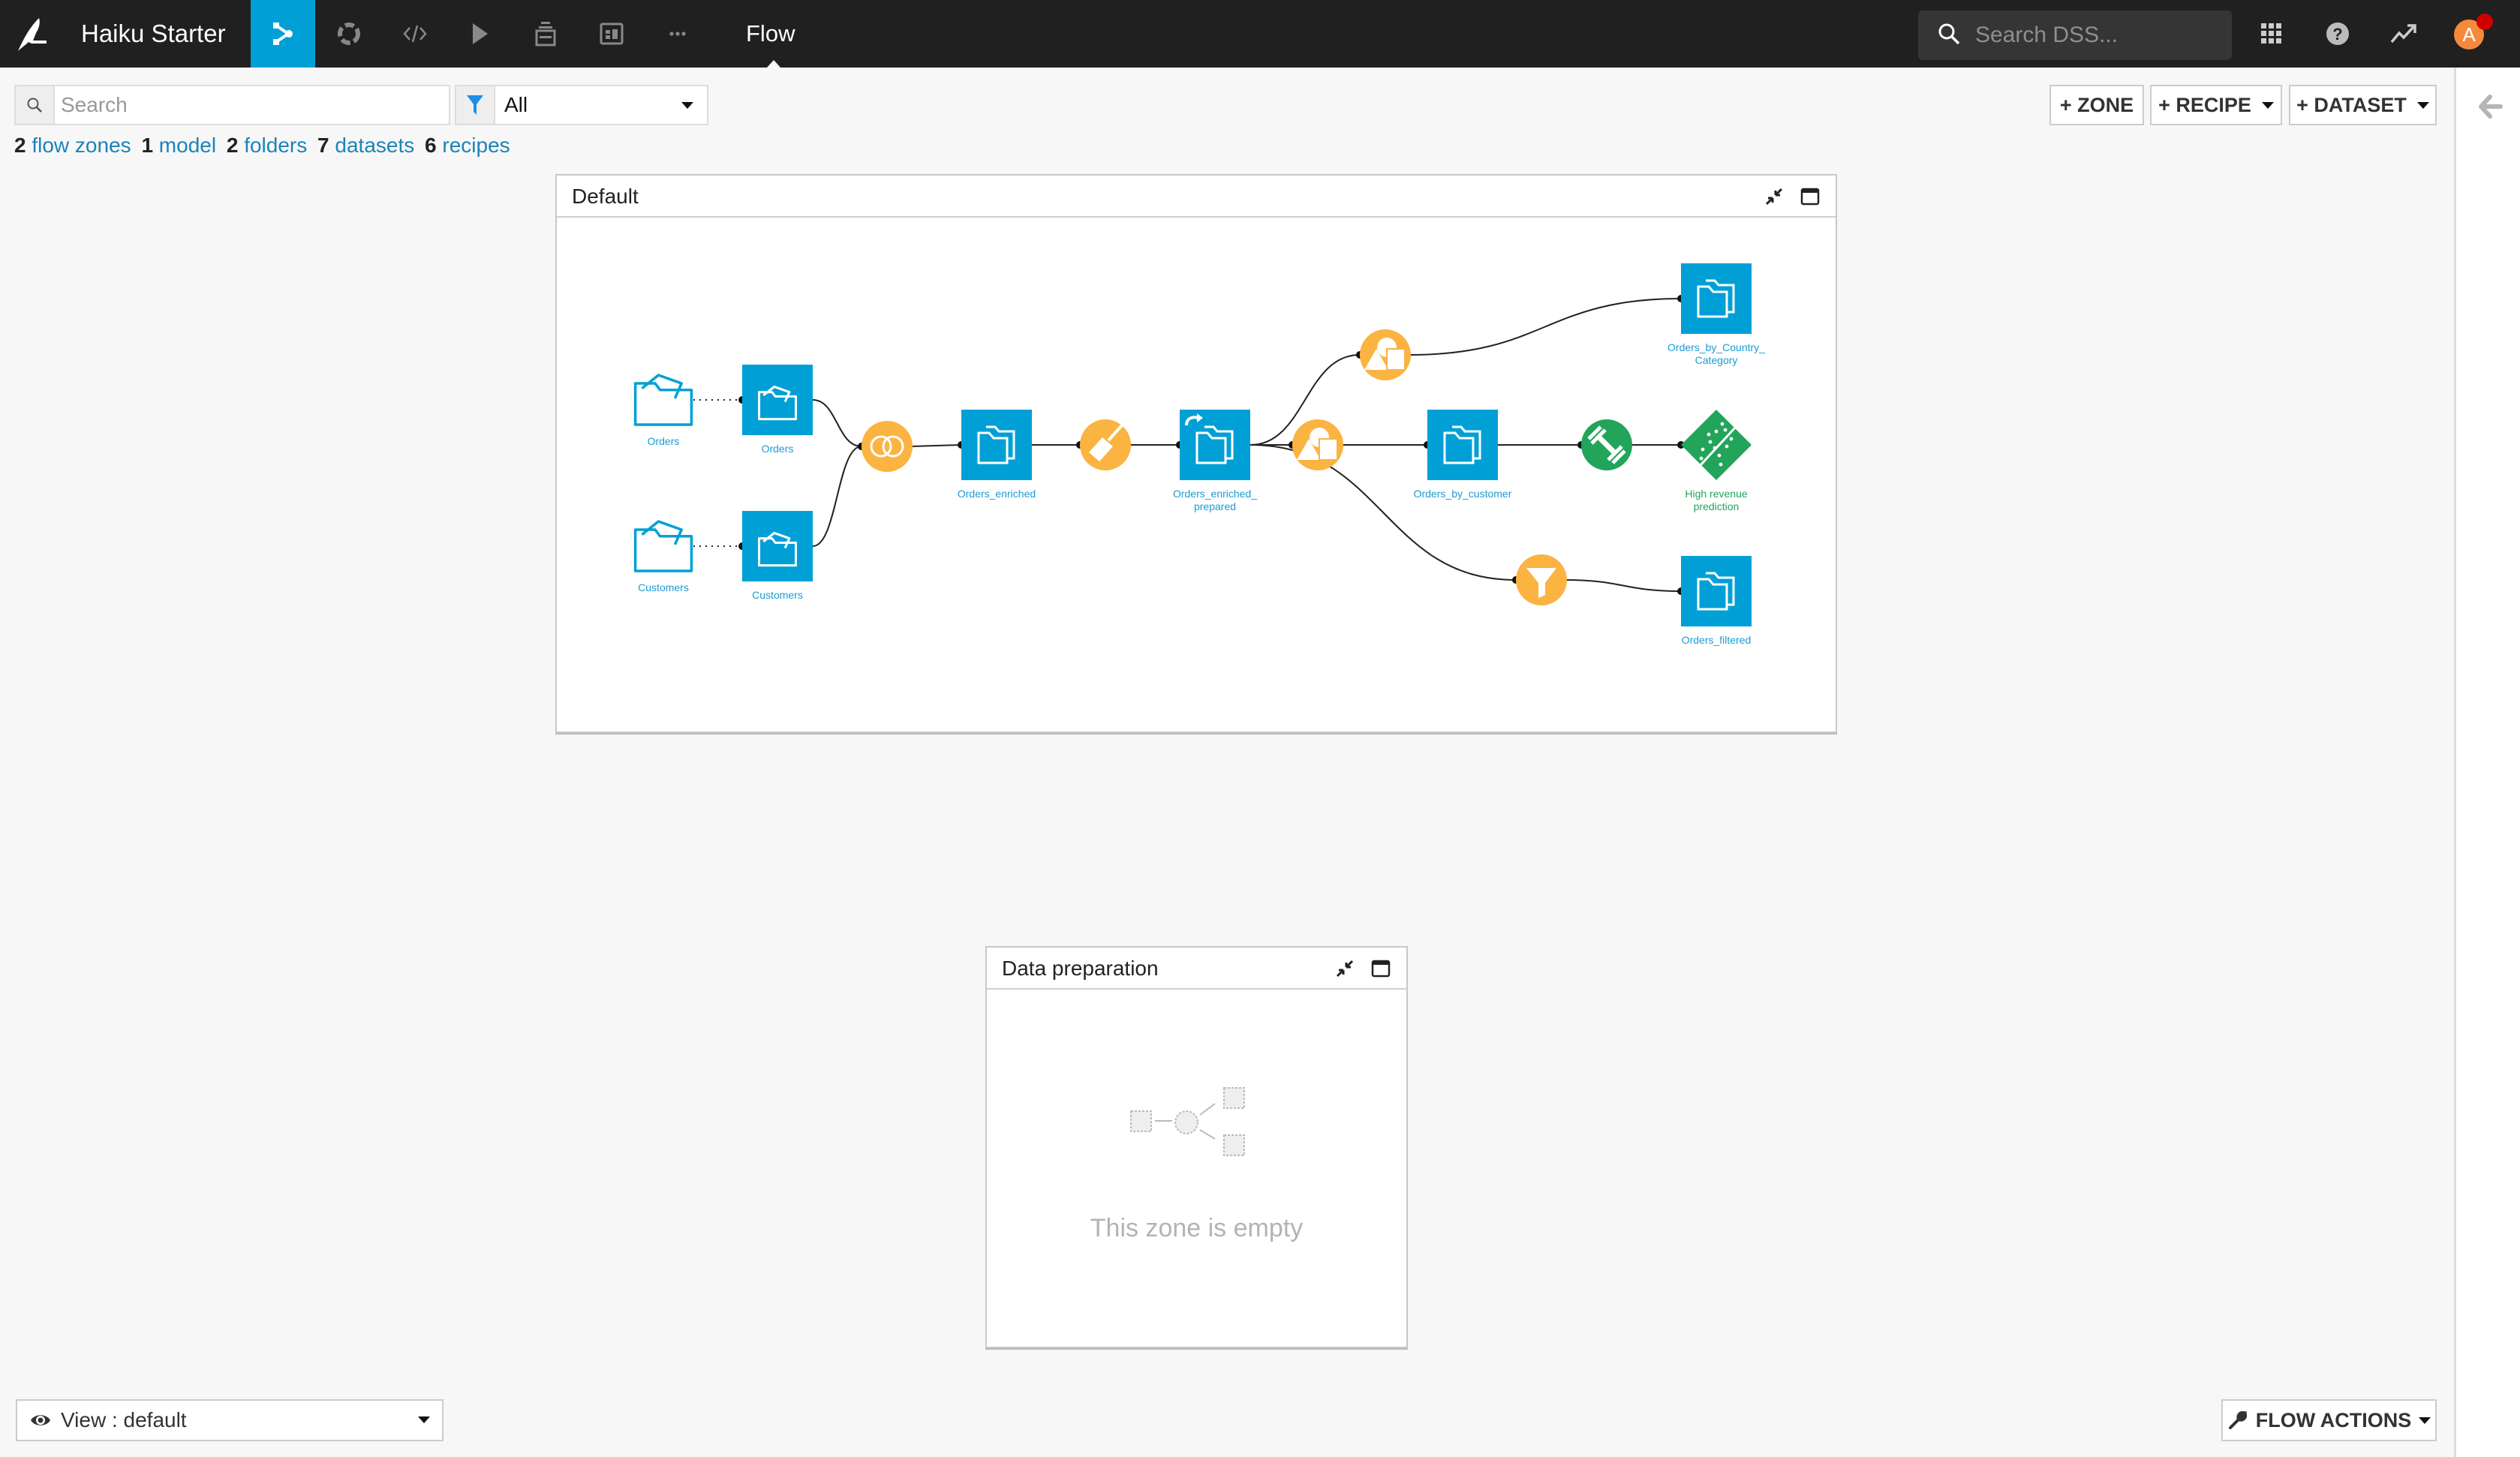  I want to click on flow-filter-select: All, so click(581, 105).